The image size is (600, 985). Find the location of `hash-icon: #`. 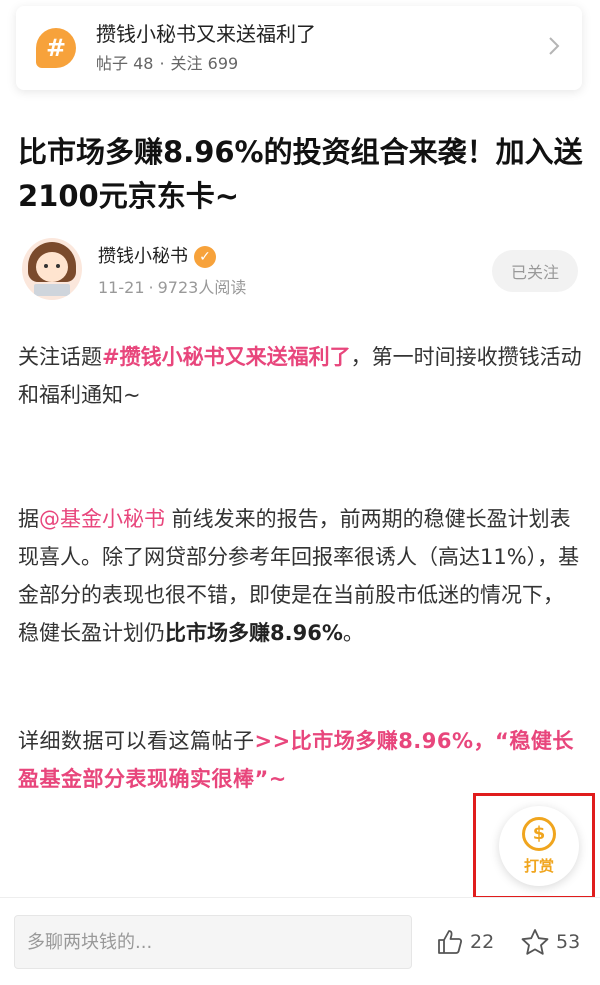

hash-icon: # is located at coordinates (56, 48).